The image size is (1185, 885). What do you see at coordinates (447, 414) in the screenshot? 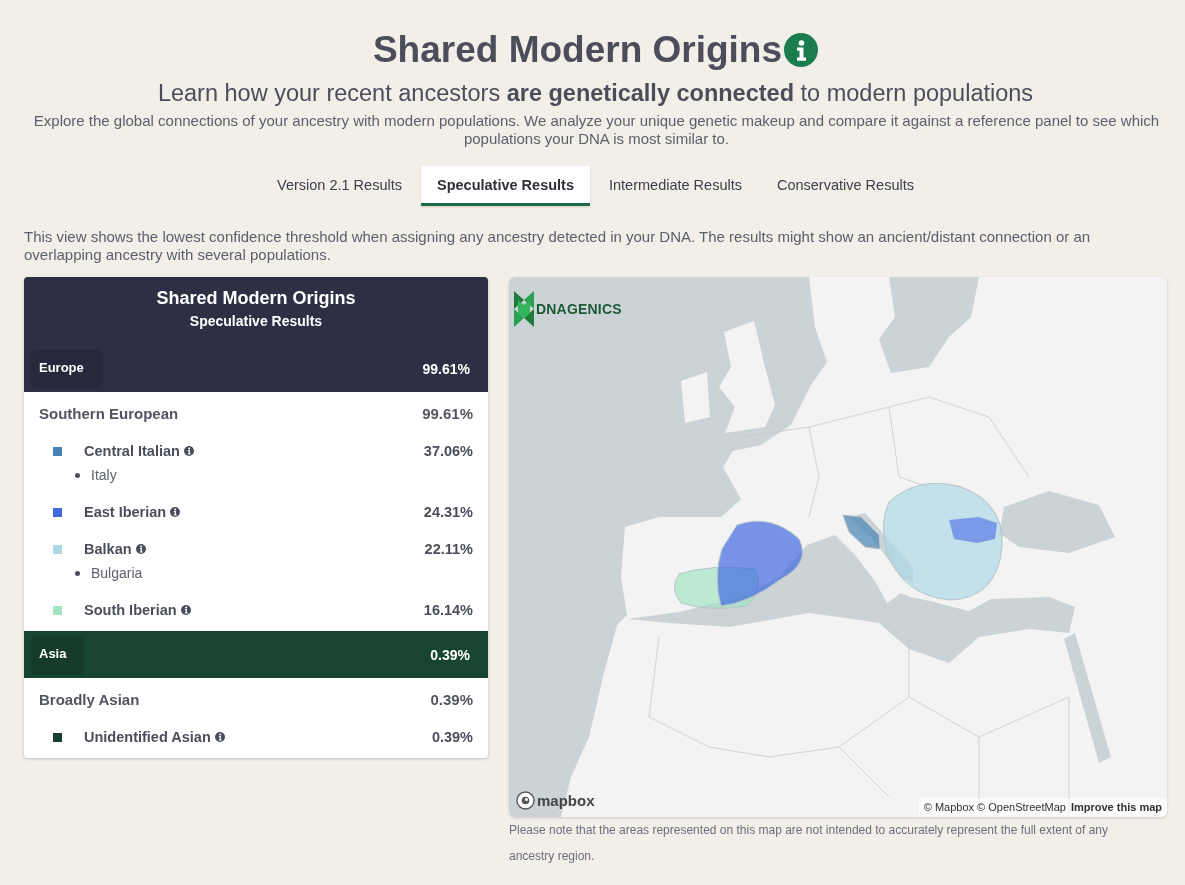
I see `group-percent: 99.61%` at bounding box center [447, 414].